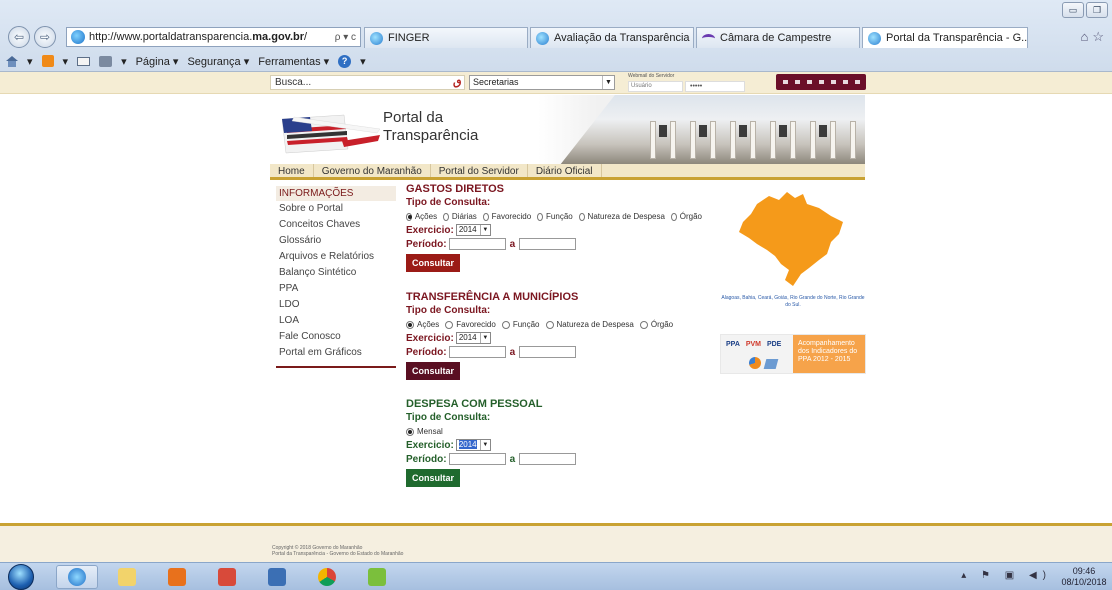 The image size is (1112, 590). Describe the element at coordinates (548, 459) in the screenshot. I see `despesa-date-to` at that location.